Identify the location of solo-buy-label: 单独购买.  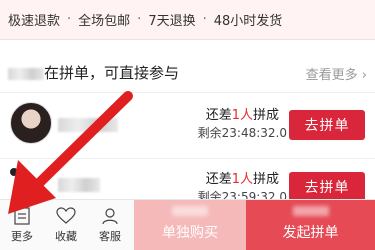
(190, 233).